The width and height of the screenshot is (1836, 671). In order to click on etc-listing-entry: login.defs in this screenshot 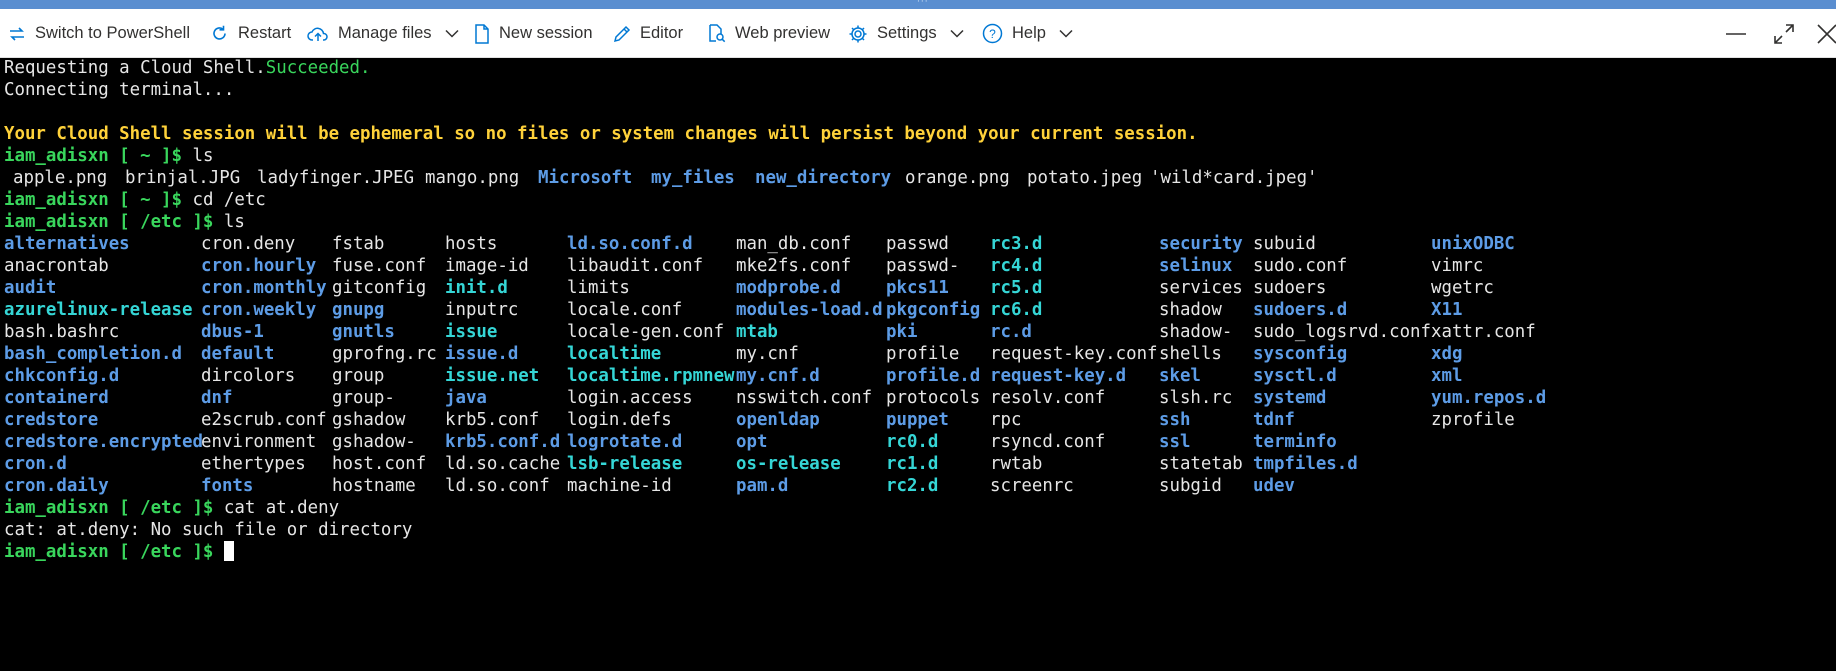, I will do `click(619, 420)`.